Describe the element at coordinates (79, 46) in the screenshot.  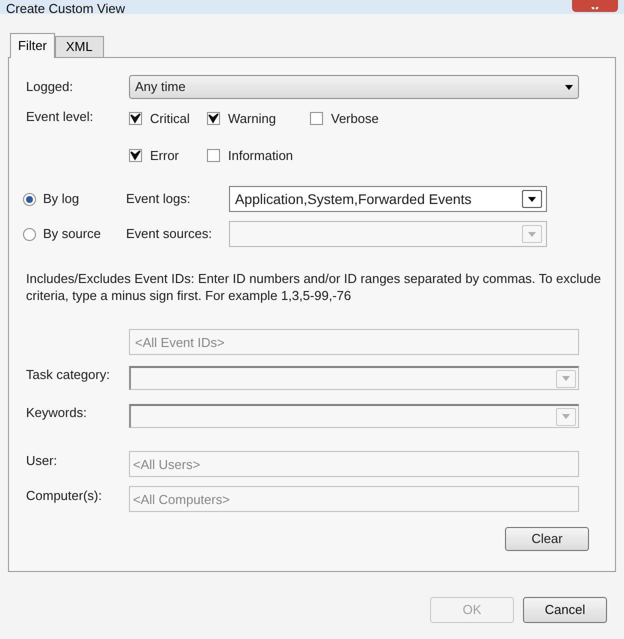
I see `tab: XML` at that location.